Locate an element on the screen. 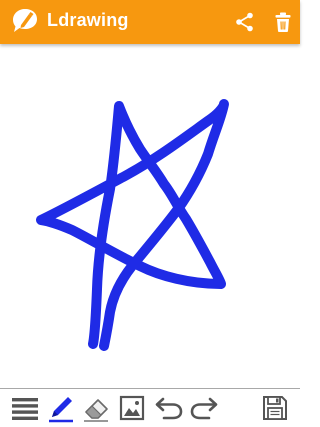  save-icon is located at coordinates (275, 408).